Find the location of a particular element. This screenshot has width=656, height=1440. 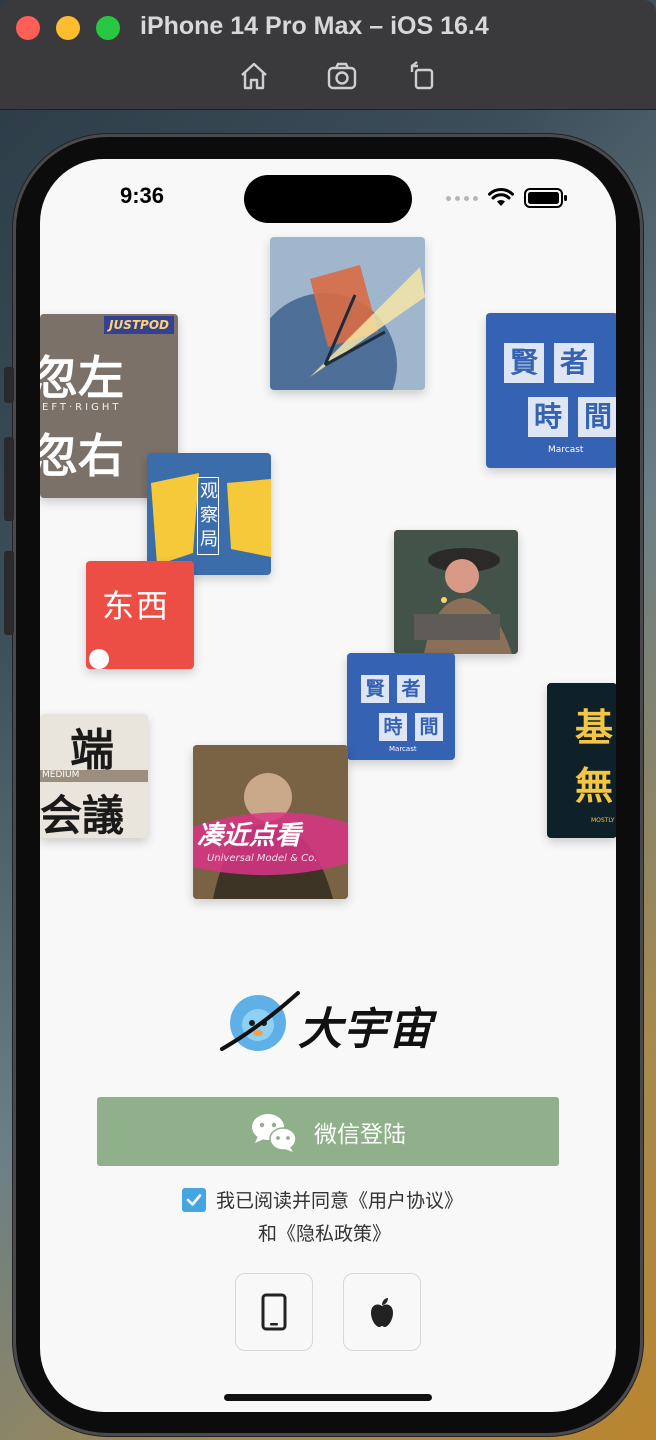

phone-icon is located at coordinates (274, 1312).